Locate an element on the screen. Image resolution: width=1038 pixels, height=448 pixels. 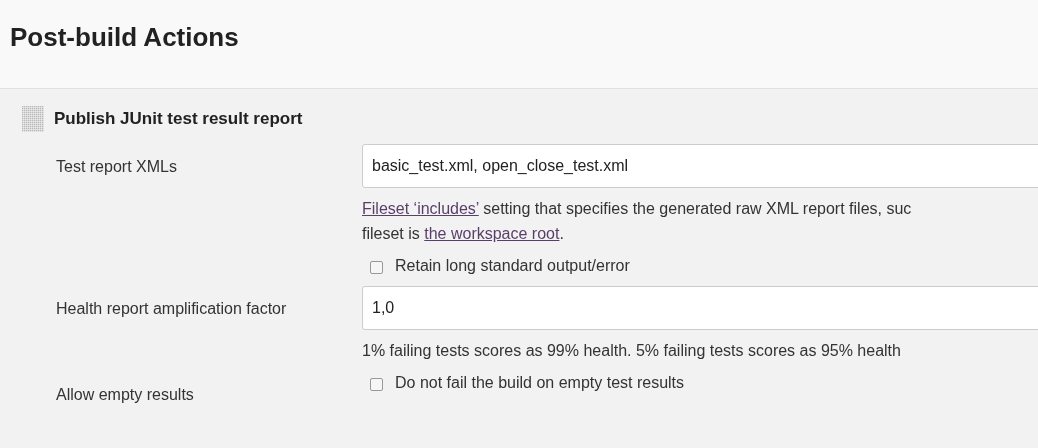
action-title: Publish JUnit test result report is located at coordinates (178, 119).